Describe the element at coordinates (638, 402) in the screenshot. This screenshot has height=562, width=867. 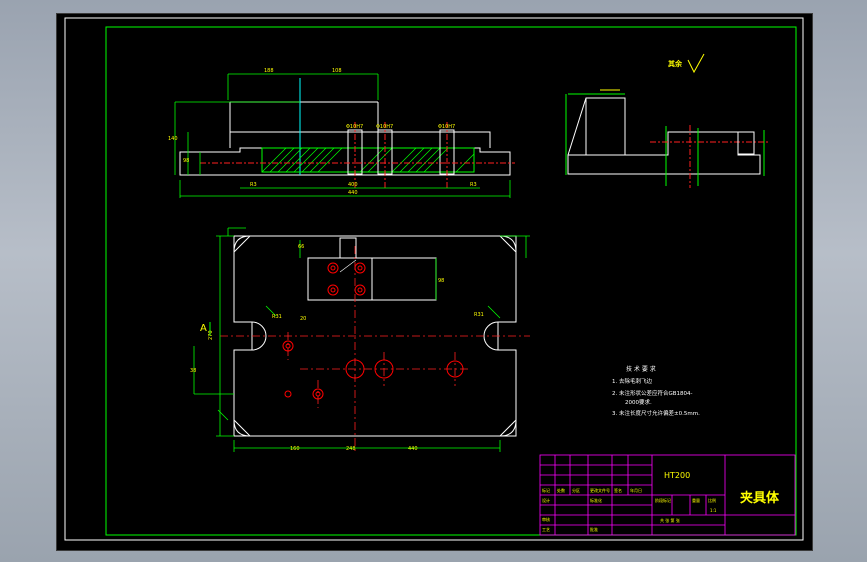
I see `tech-item-2b: 2000要求.` at that location.